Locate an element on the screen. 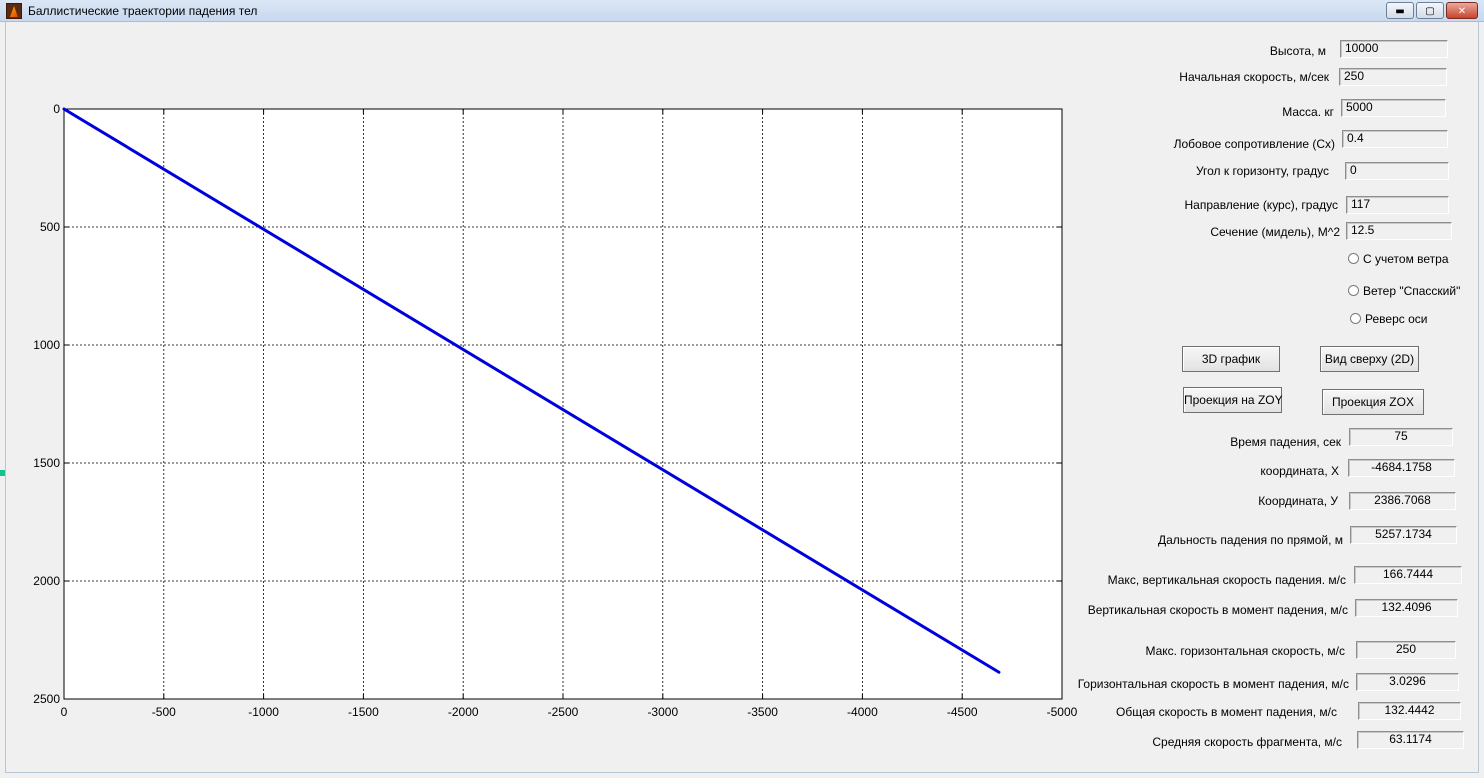 The image size is (1484, 778). y-tick-label: 0 is located at coordinates (56, 109).